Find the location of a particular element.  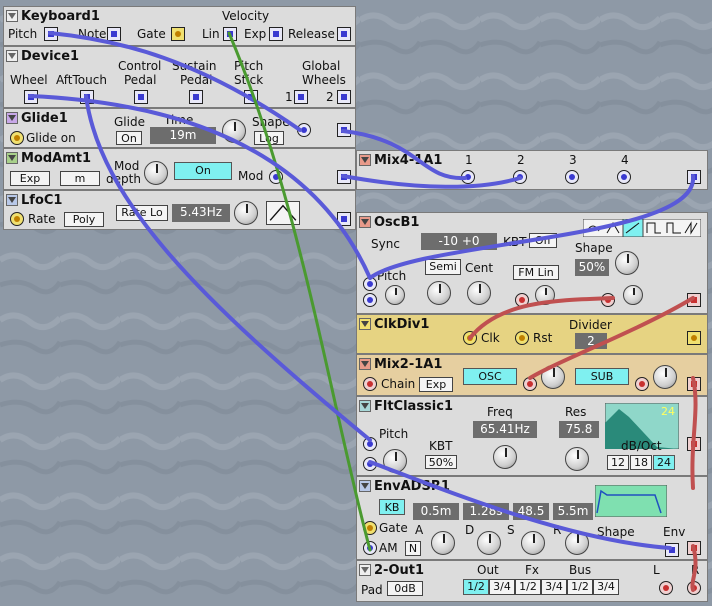

sustain-display: 48.5 is located at coordinates (531, 511).